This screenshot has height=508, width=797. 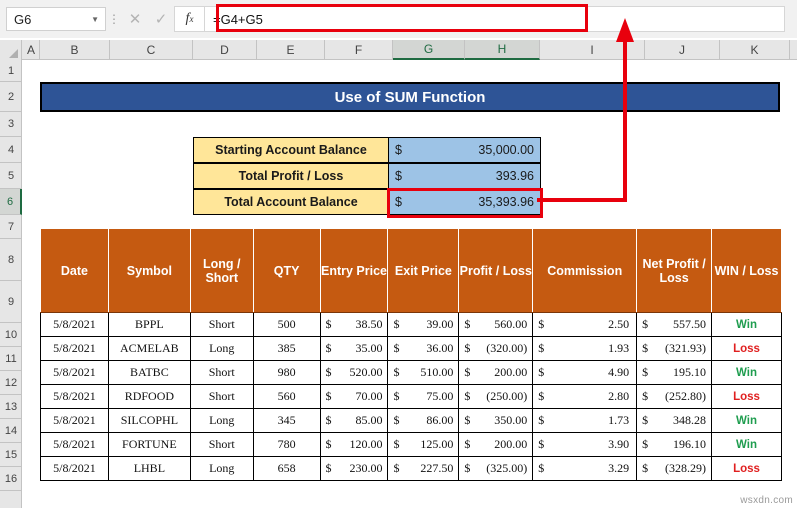 What do you see at coordinates (149, 444) in the screenshot?
I see `cell-symbol: FORTUNE` at bounding box center [149, 444].